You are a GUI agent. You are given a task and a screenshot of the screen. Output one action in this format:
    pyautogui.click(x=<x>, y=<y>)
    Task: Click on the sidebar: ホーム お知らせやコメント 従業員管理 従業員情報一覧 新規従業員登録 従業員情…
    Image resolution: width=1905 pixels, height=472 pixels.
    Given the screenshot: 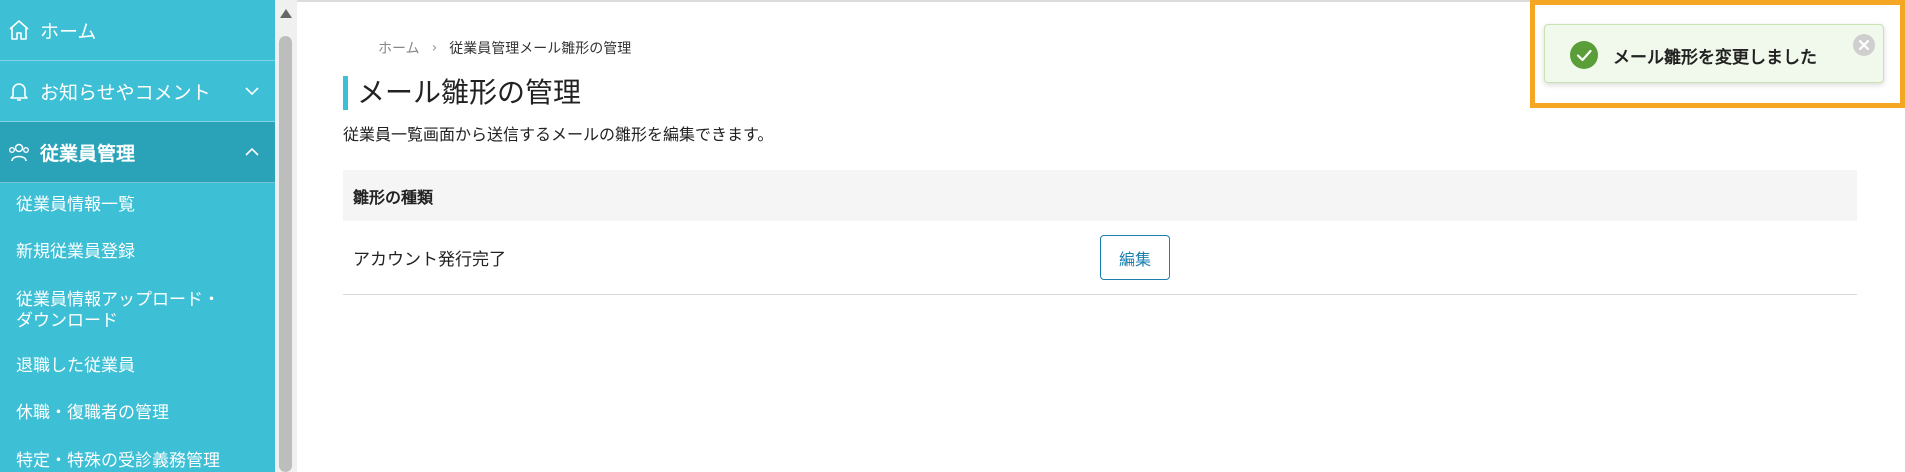 What is the action you would take?
    pyautogui.click(x=137, y=236)
    